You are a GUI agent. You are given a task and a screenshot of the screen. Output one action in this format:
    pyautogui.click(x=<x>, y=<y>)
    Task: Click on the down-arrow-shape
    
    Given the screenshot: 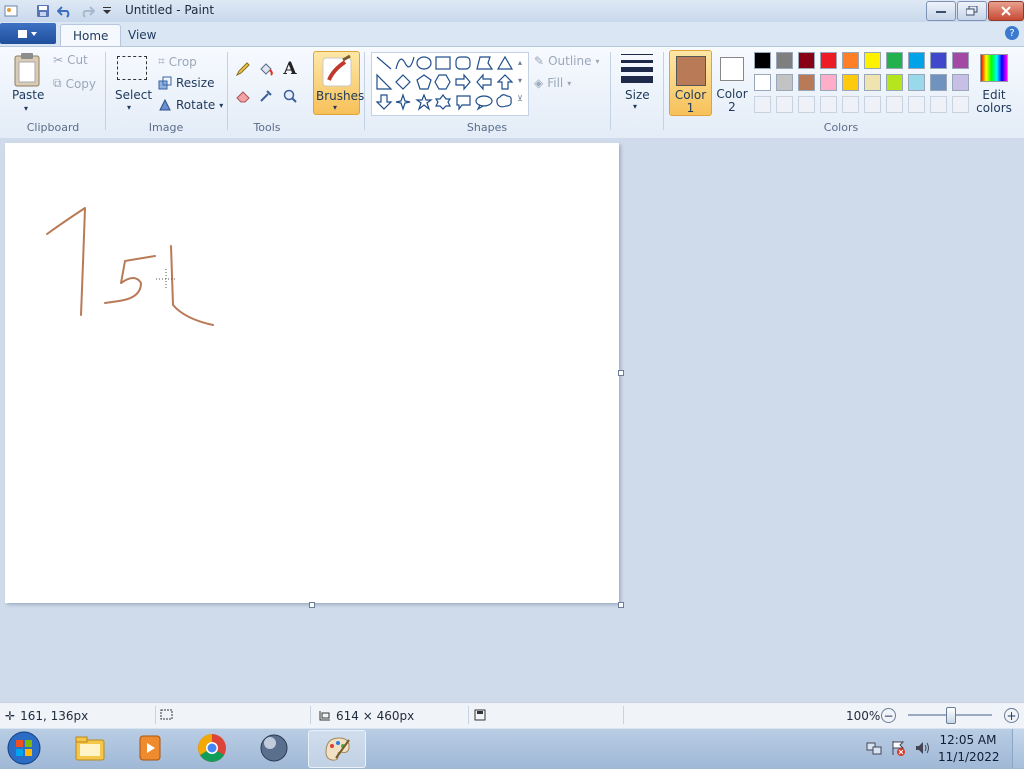 What is the action you would take?
    pyautogui.click(x=384, y=102)
    